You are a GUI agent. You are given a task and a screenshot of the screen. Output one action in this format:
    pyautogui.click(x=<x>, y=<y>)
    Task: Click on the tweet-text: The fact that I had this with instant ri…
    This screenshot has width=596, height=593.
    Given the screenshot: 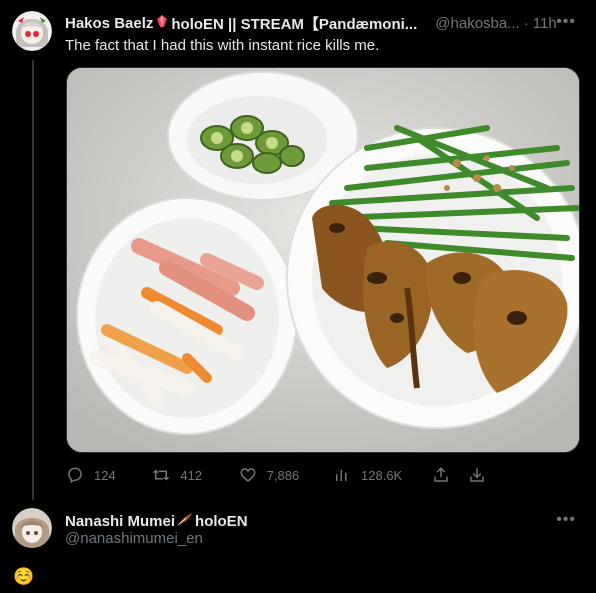 What is the action you would take?
    pyautogui.click(x=222, y=45)
    